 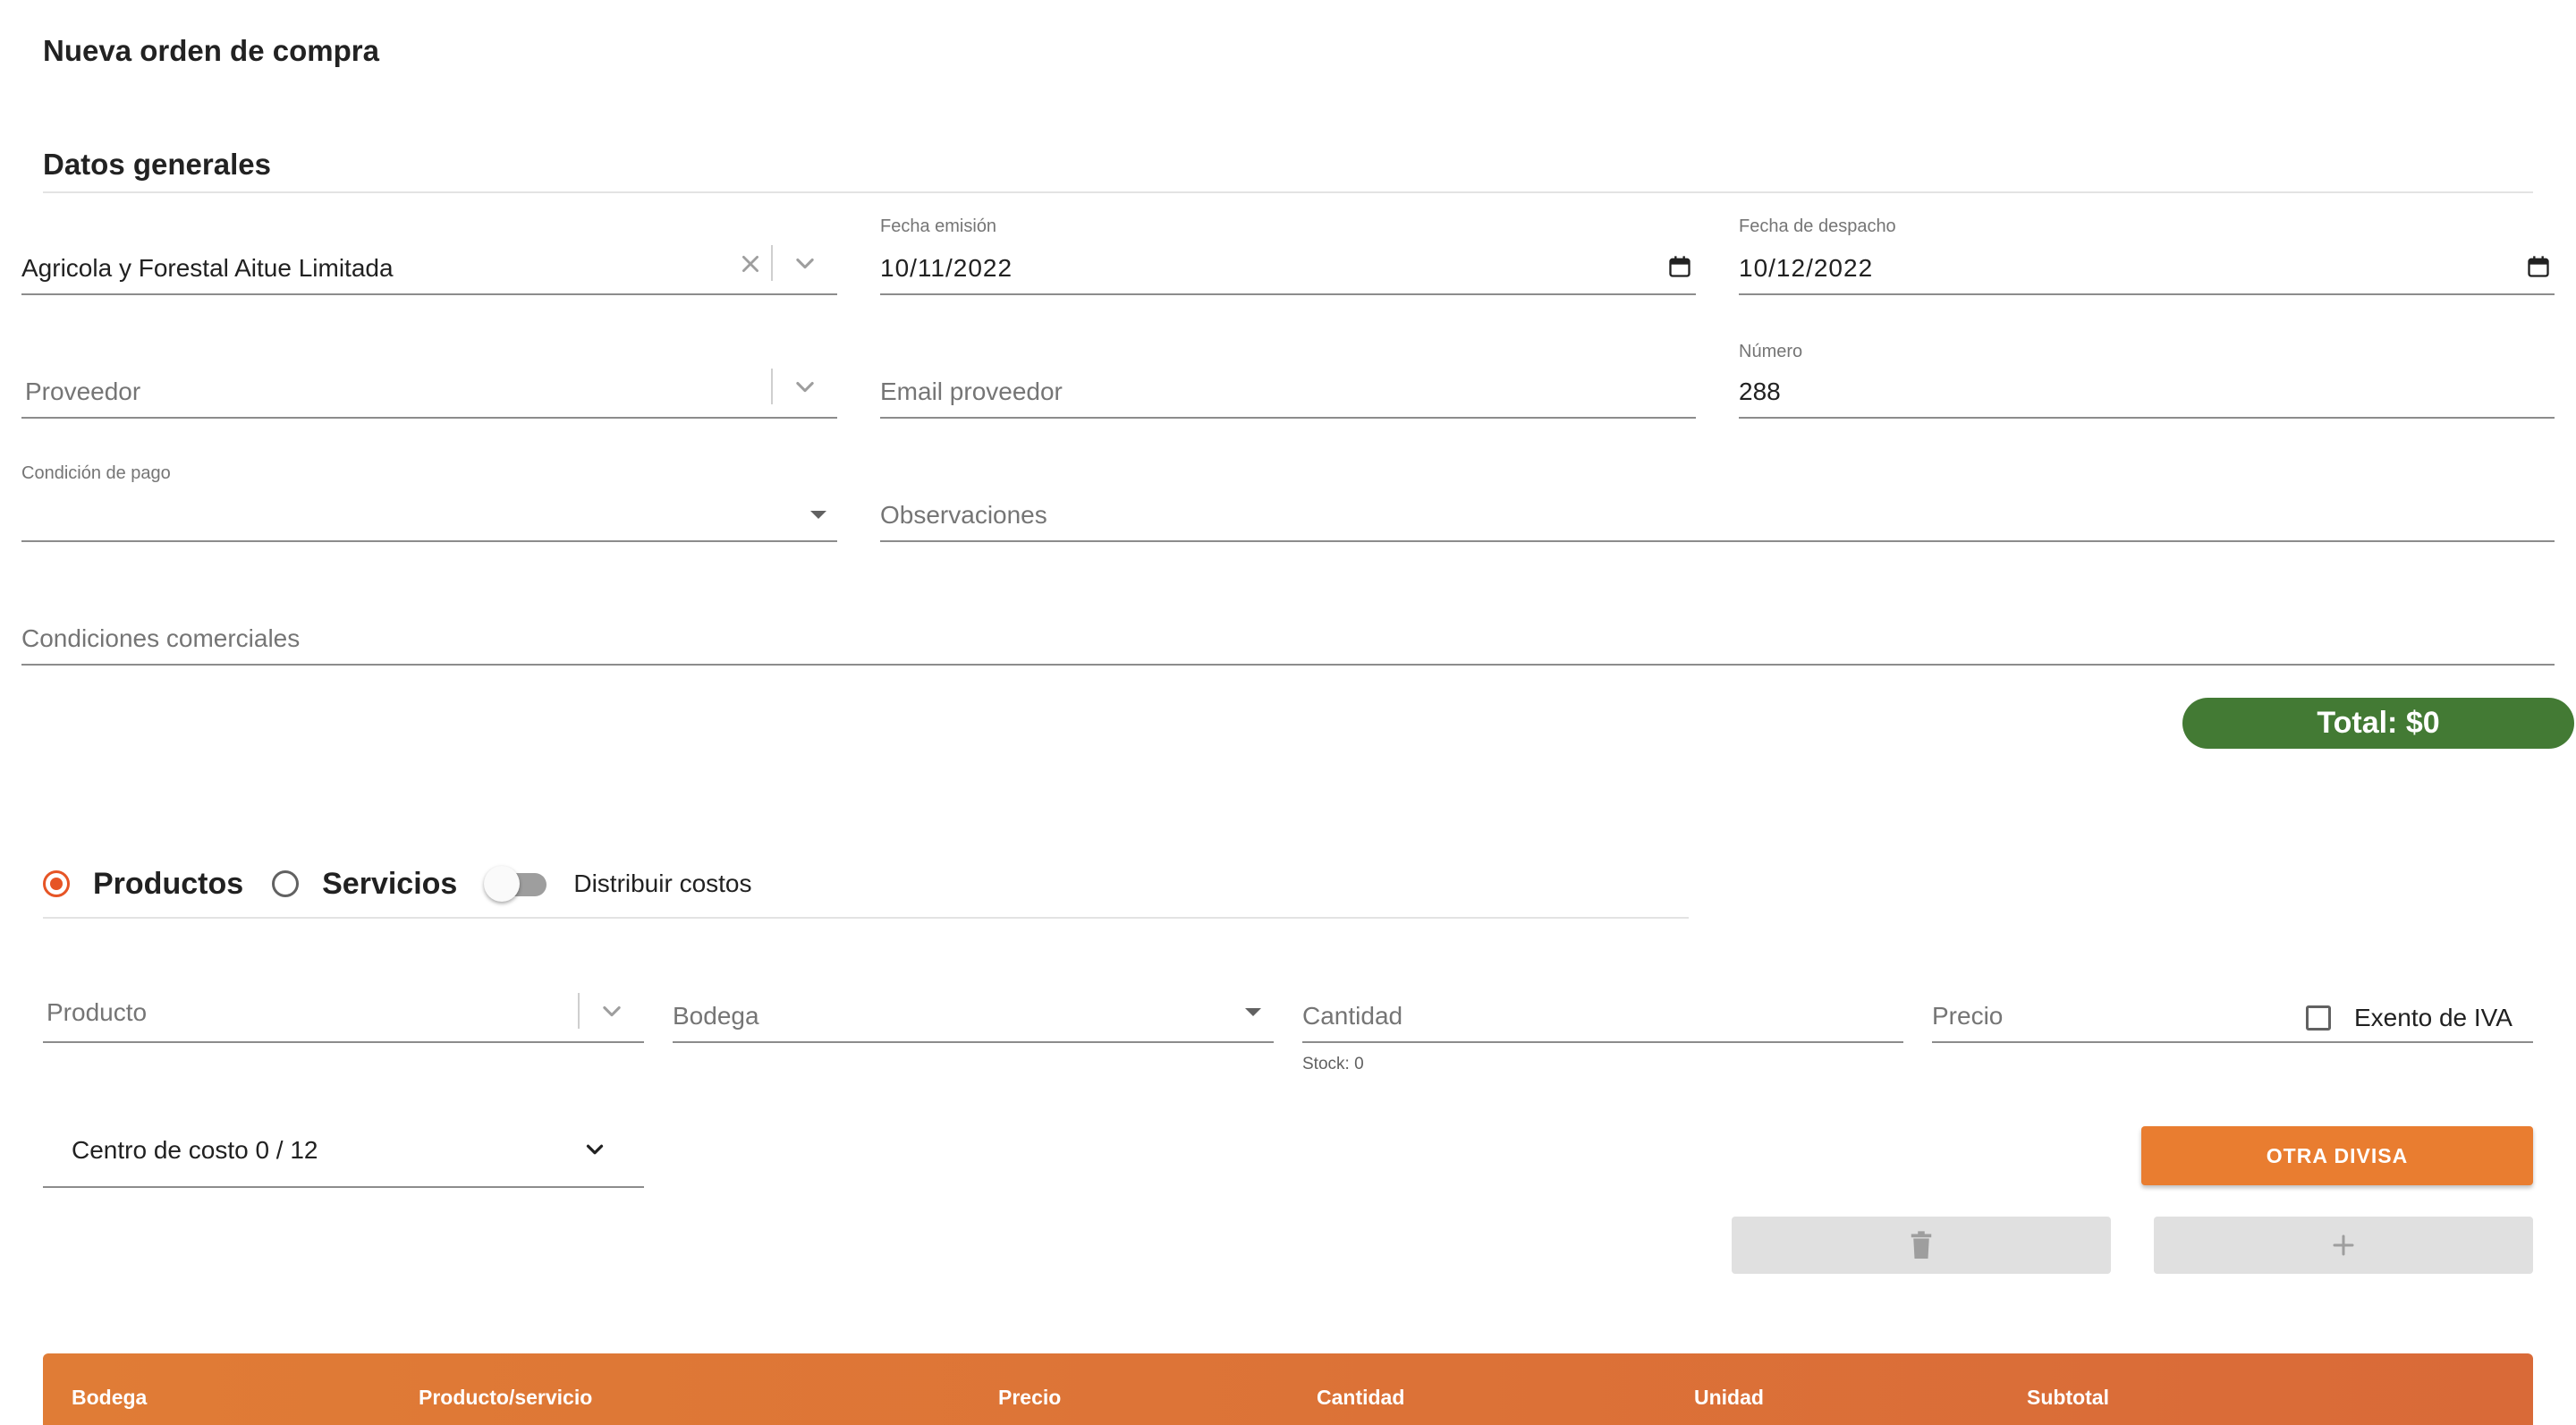 I want to click on numero-field: Número 288, so click(x=2147, y=380).